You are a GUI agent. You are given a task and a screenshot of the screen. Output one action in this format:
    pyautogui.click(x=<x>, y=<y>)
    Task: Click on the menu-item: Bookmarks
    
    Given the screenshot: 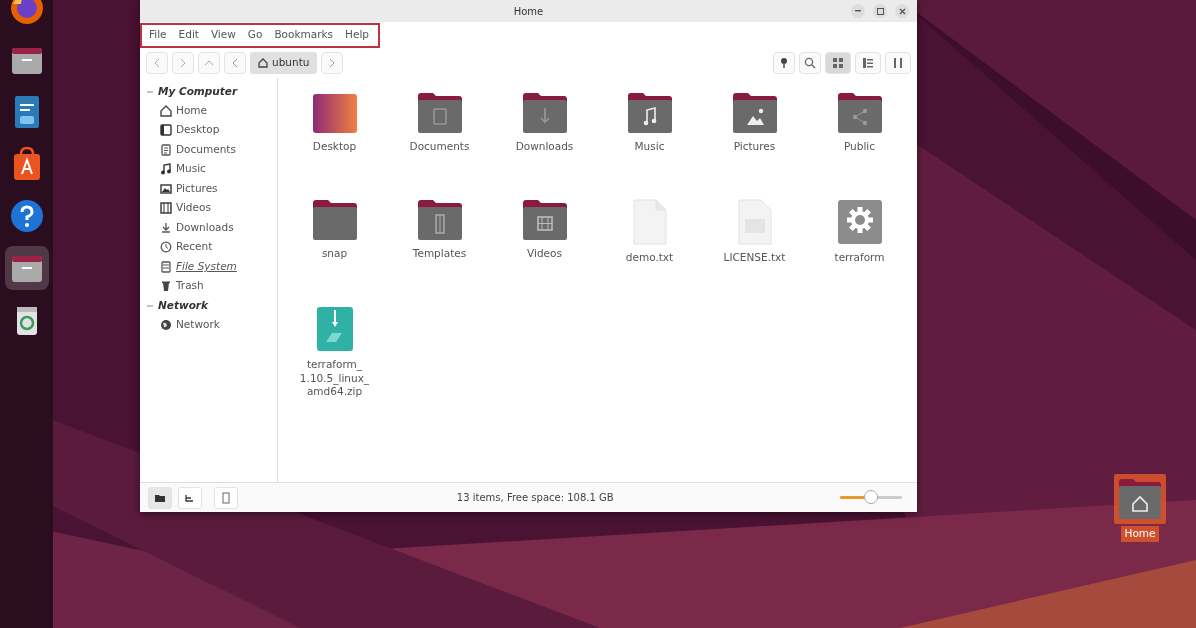 What is the action you would take?
    pyautogui.click(x=304, y=35)
    